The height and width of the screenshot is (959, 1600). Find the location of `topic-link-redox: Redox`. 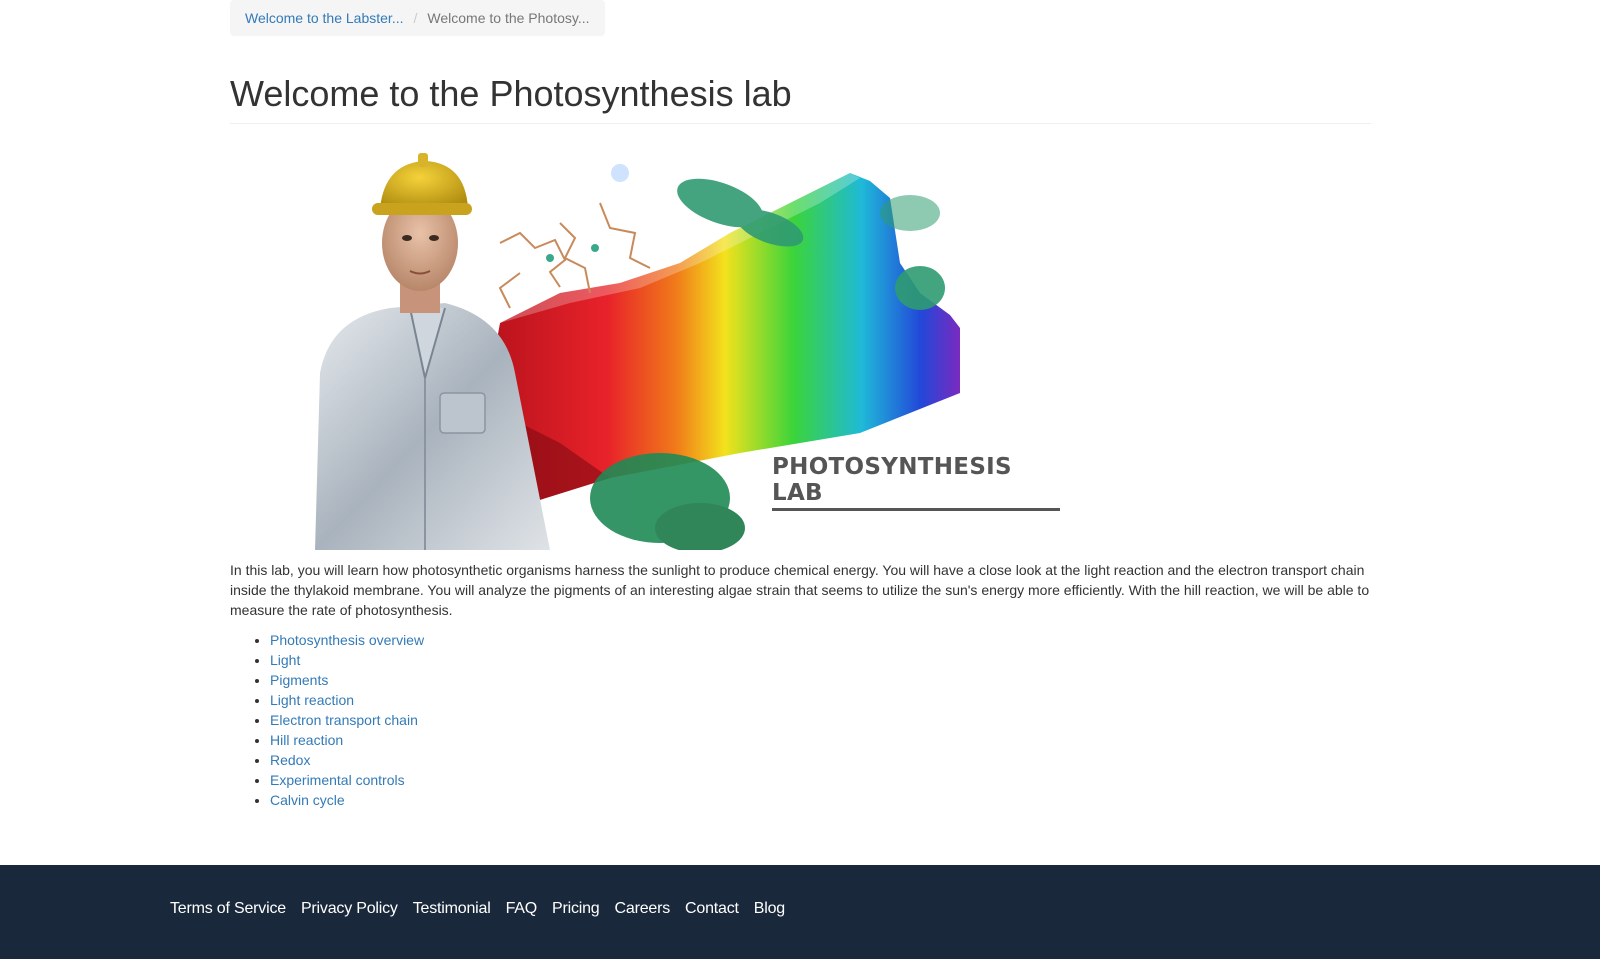

topic-link-redox: Redox is located at coordinates (290, 760).